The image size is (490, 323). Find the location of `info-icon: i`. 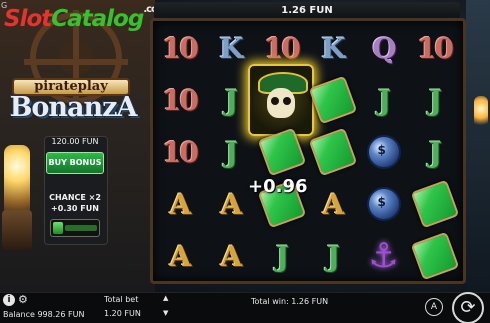

info-icon: i is located at coordinates (9, 300).